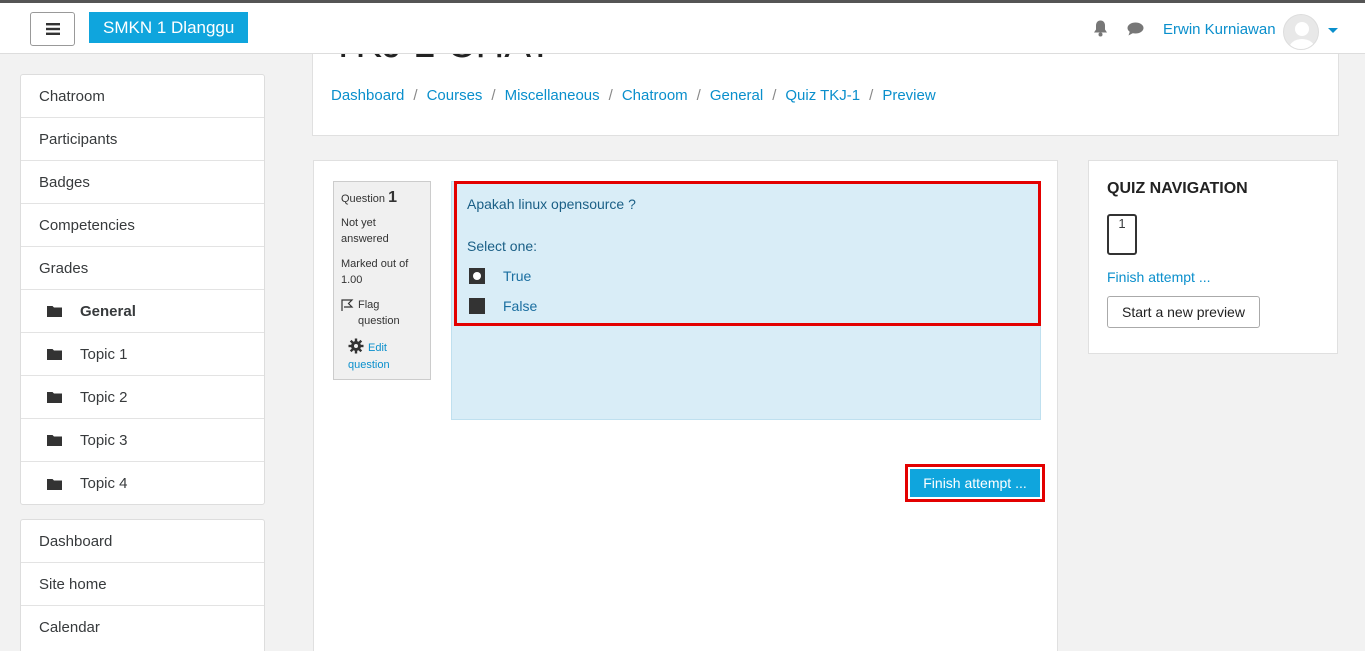 Image resolution: width=1365 pixels, height=651 pixels. Describe the element at coordinates (78, 139) in the screenshot. I see `sidebar-item-label: Participants` at that location.